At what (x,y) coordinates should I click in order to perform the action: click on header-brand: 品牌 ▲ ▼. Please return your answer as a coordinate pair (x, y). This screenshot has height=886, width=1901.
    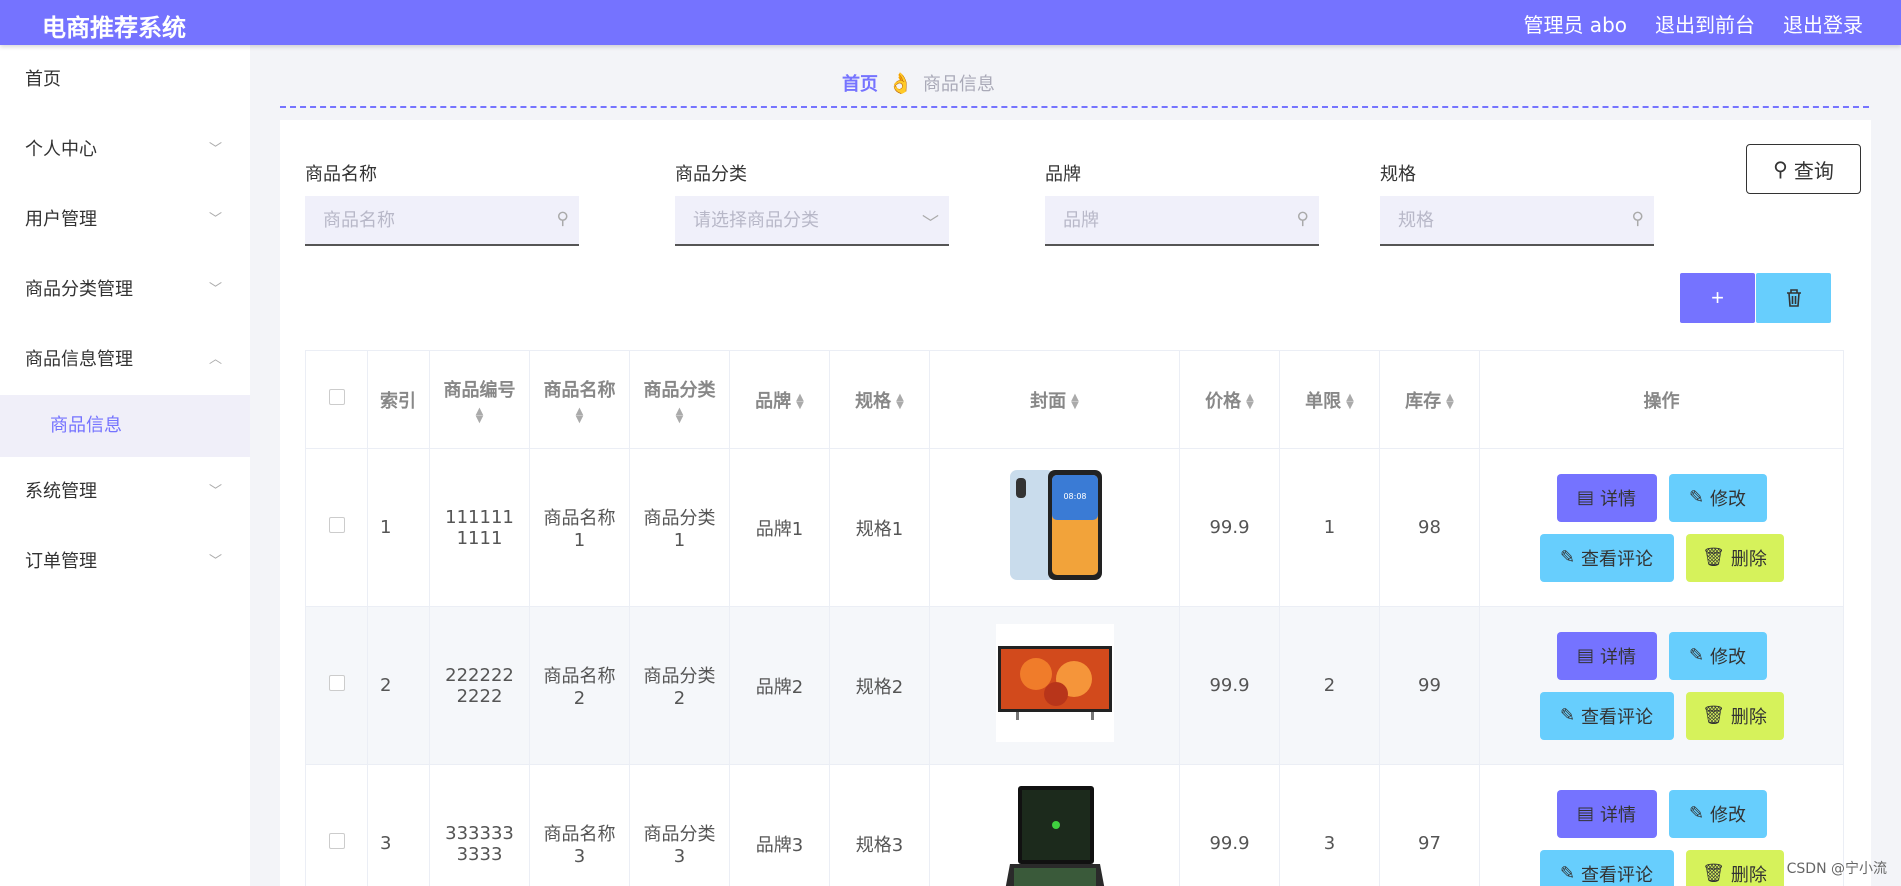
    Looking at the image, I should click on (779, 399).